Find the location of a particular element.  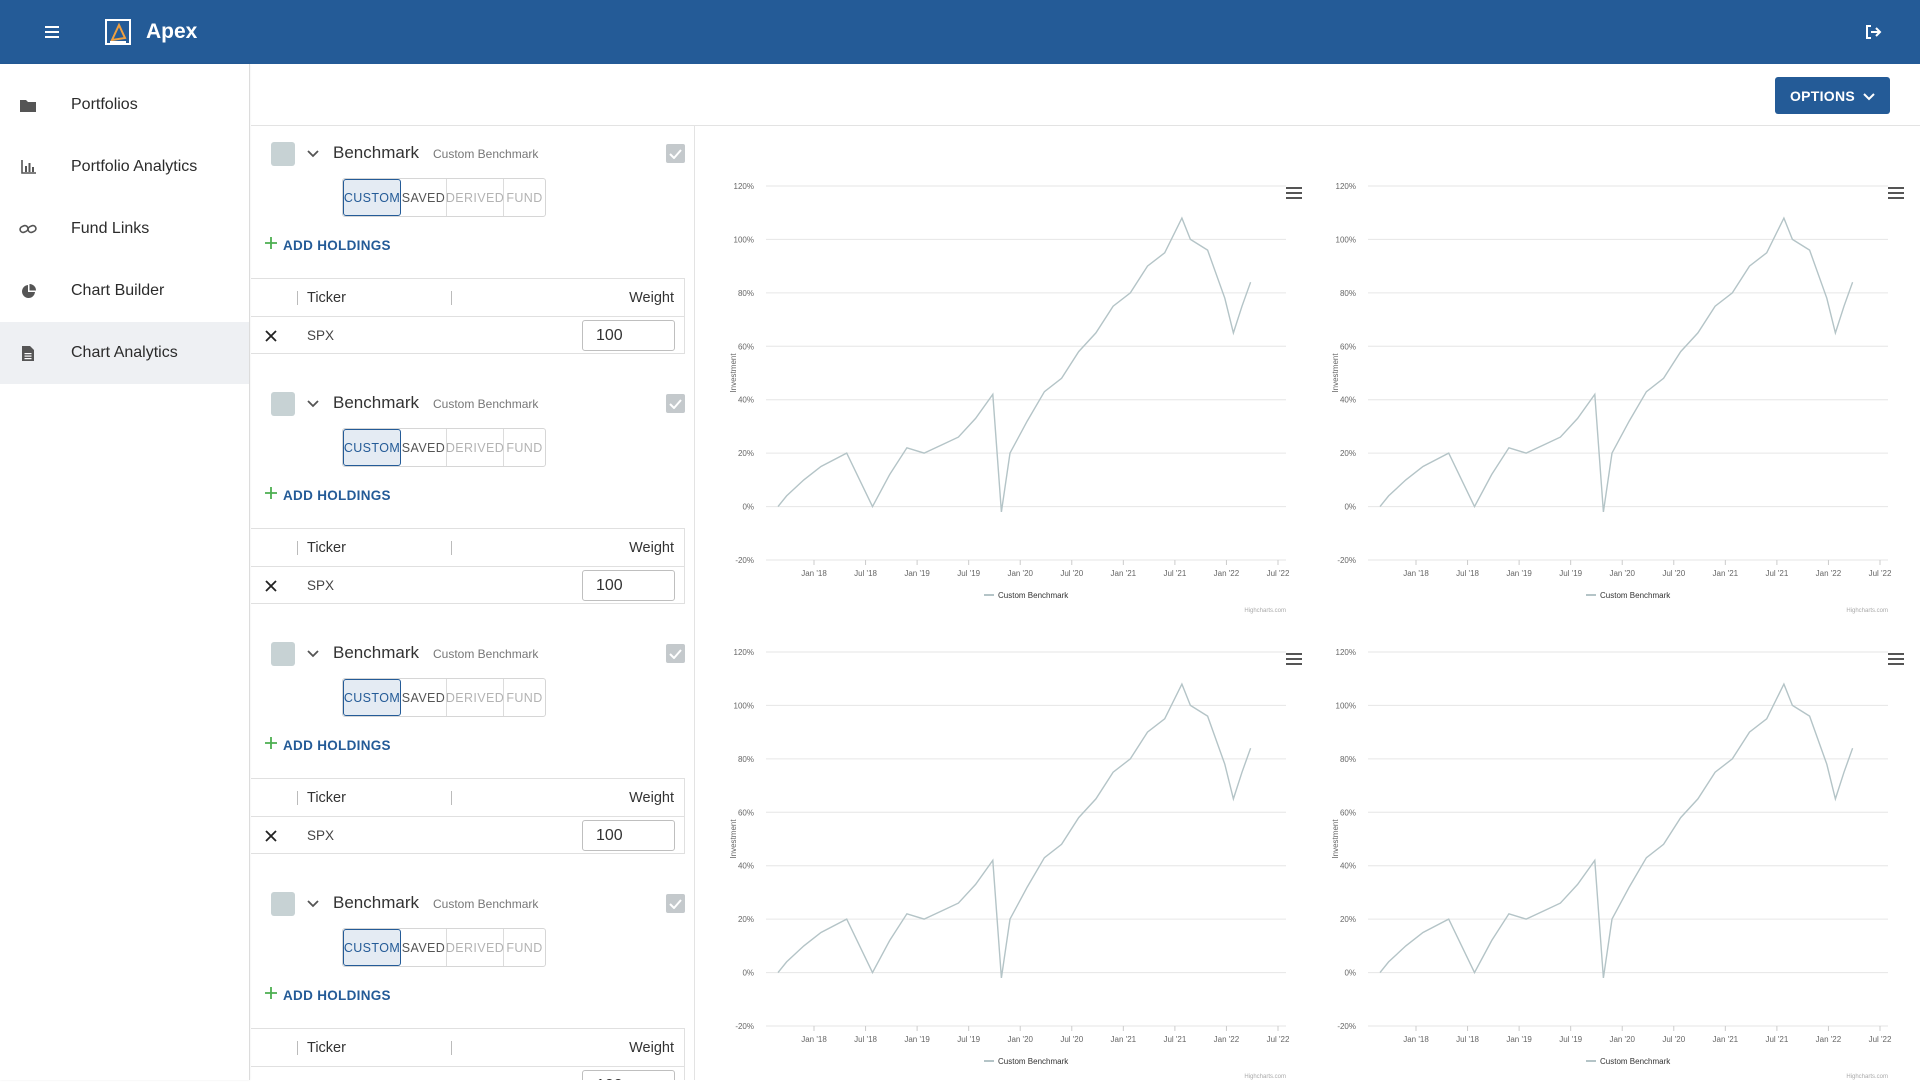

x-tick-label: Jan '18 is located at coordinates (1416, 573).